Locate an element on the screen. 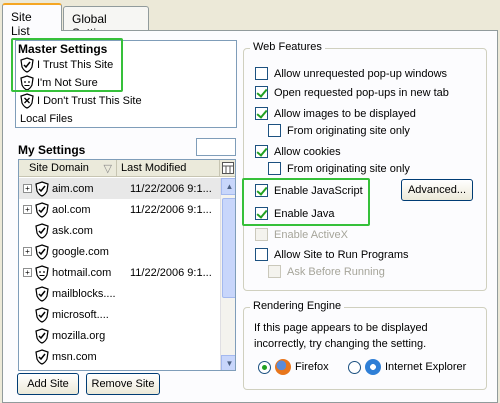 Image resolution: width=500 pixels, height=403 pixels. radio-internet-explorer: Internet Explorer is located at coordinates (407, 367).